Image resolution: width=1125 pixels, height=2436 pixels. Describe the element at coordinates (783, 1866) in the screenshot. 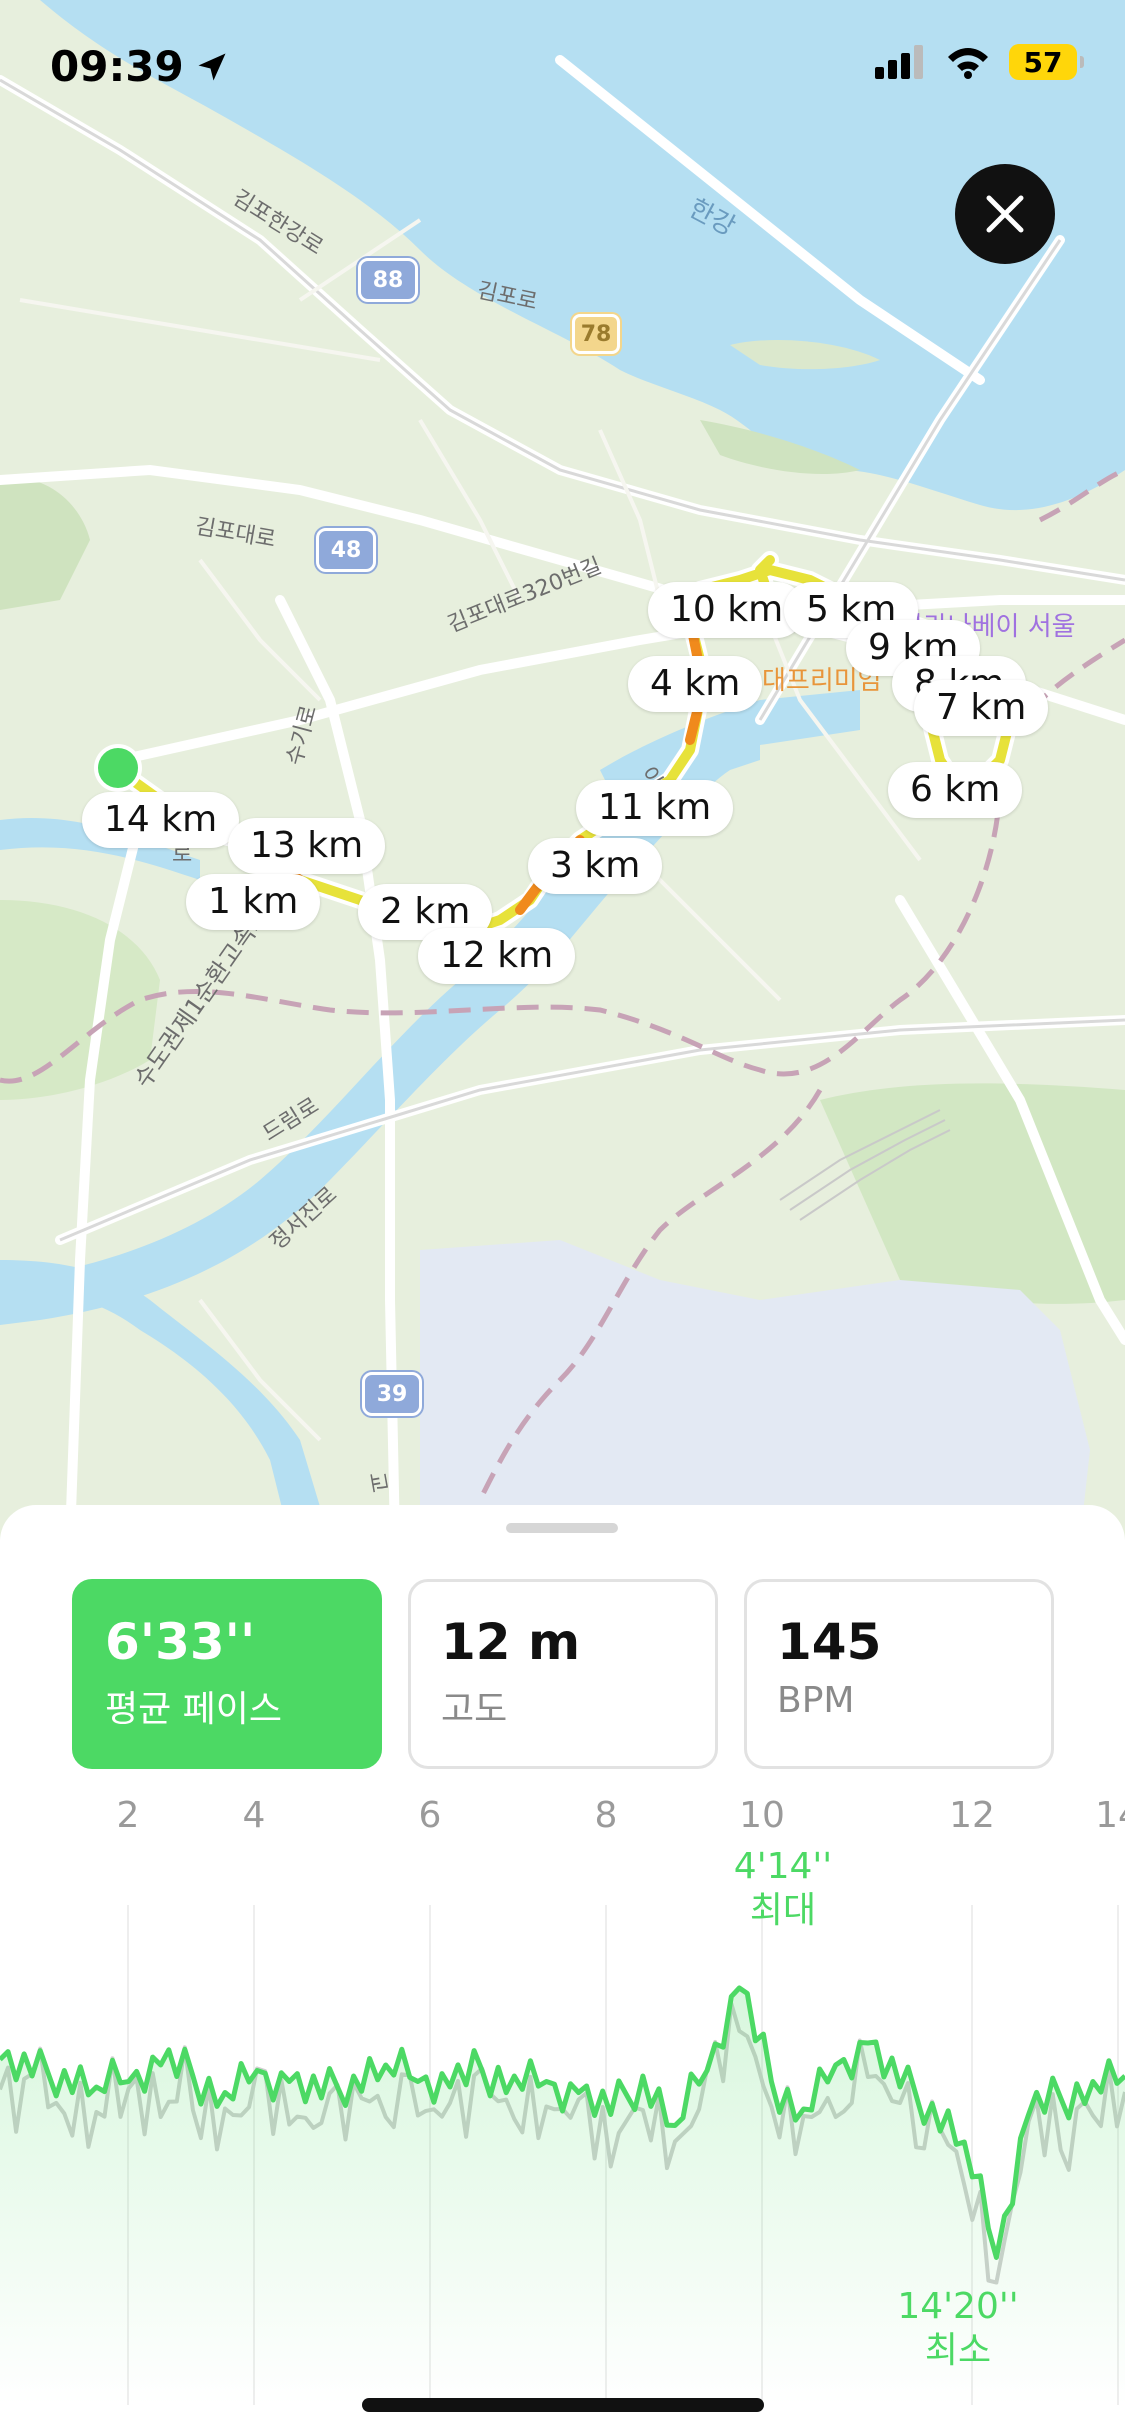

I see `max-pace-value: 4'14''` at that location.